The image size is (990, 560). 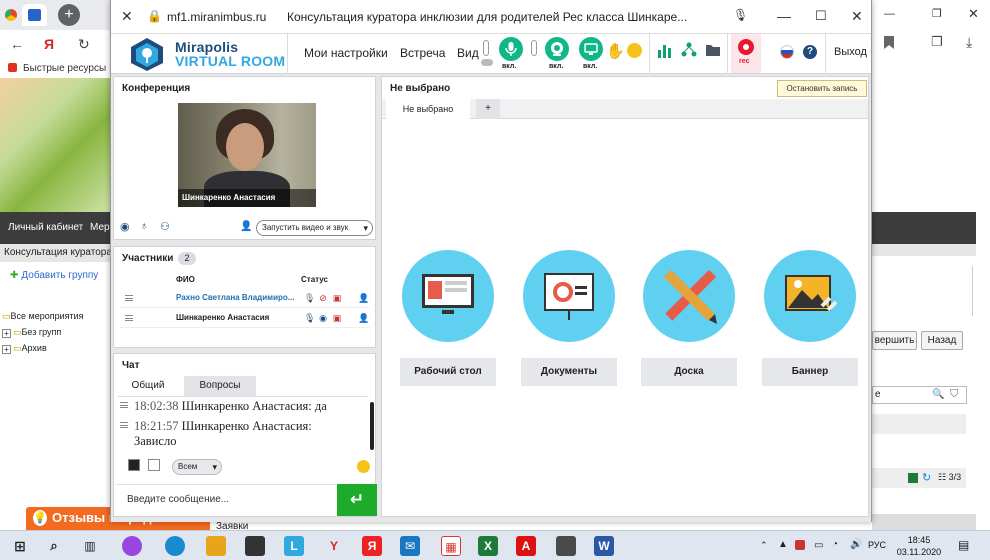 I want to click on participants-settings-icon: ⚇, so click(x=165, y=226).